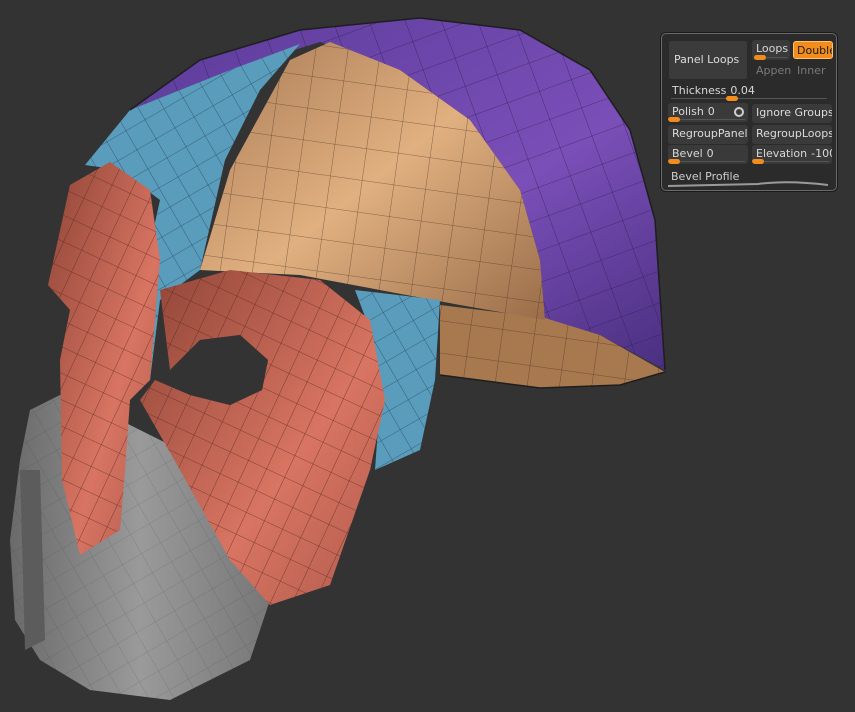 The width and height of the screenshot is (855, 712). I want to click on thickness-slider: Thickness 0.04, so click(749, 91).